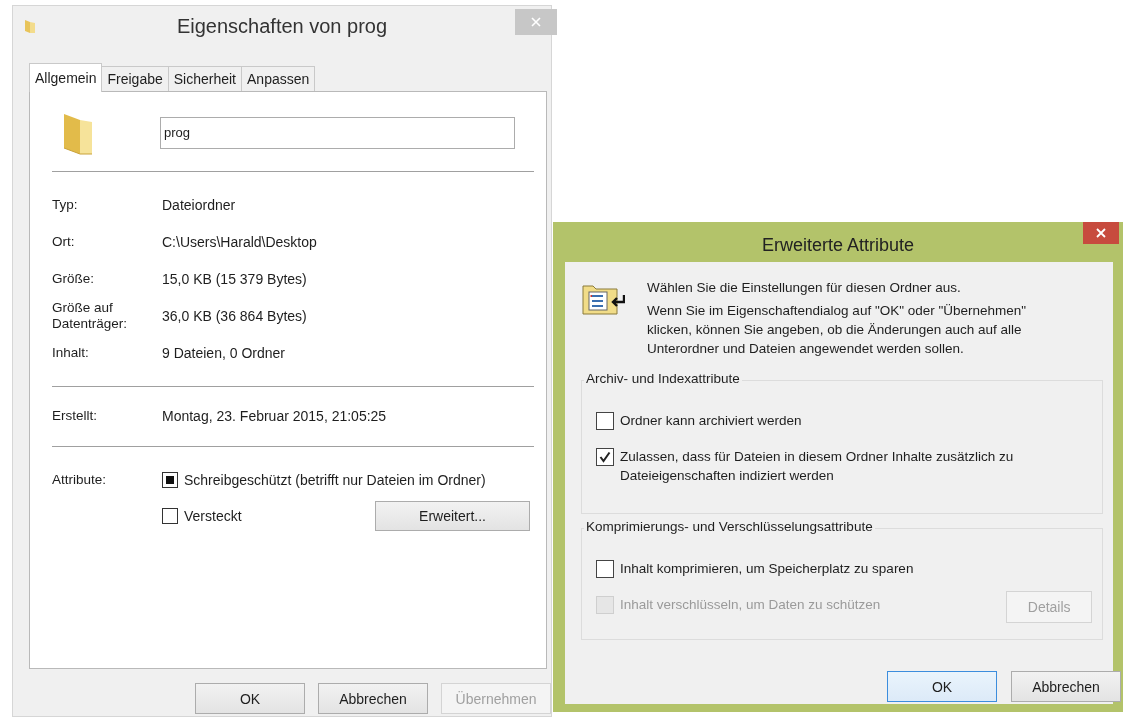  What do you see at coordinates (71, 352) in the screenshot?
I see `field-label: Inhalt:` at bounding box center [71, 352].